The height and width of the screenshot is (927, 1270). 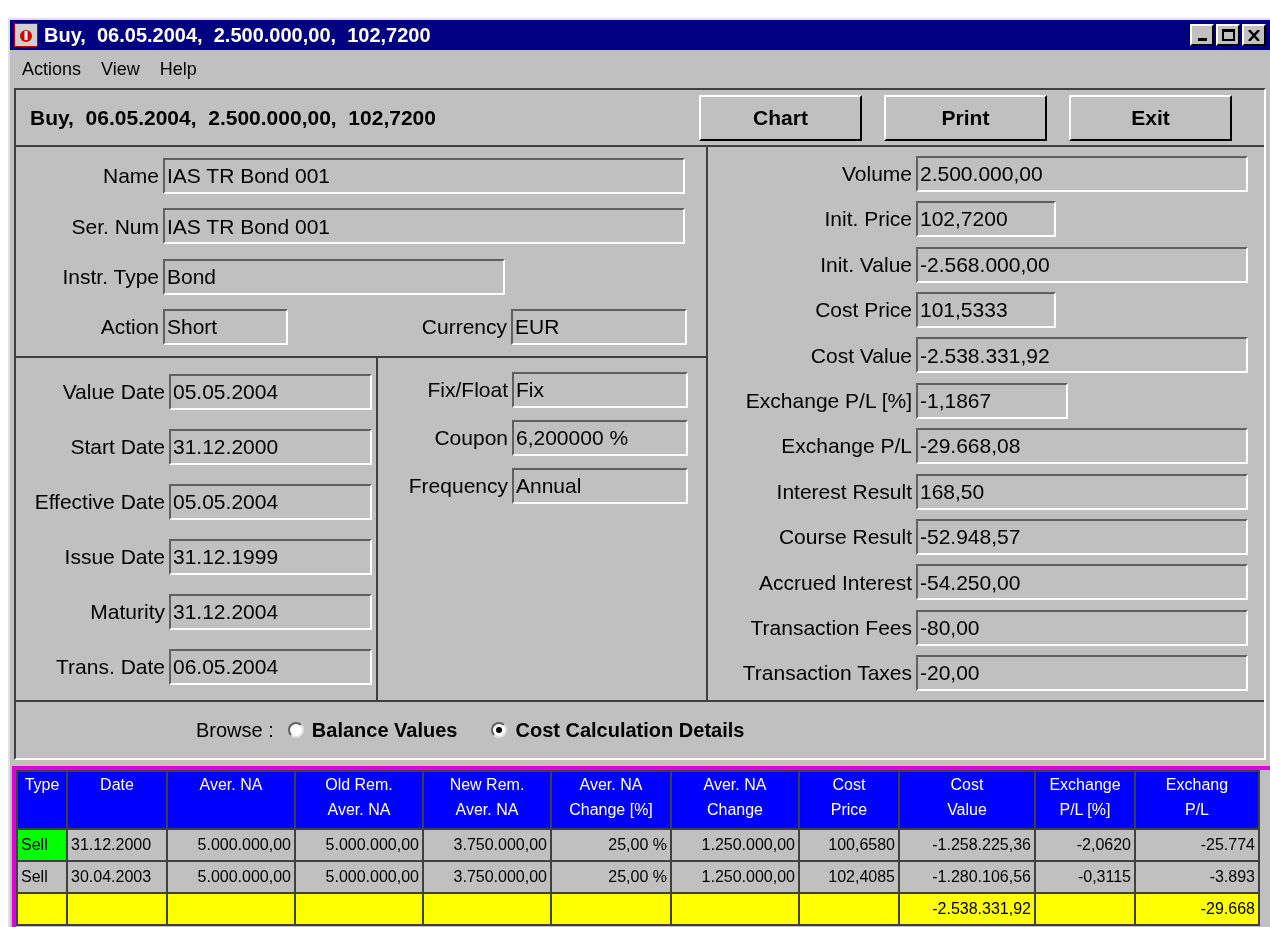 What do you see at coordinates (178, 69) in the screenshot?
I see `menu-item: Help` at bounding box center [178, 69].